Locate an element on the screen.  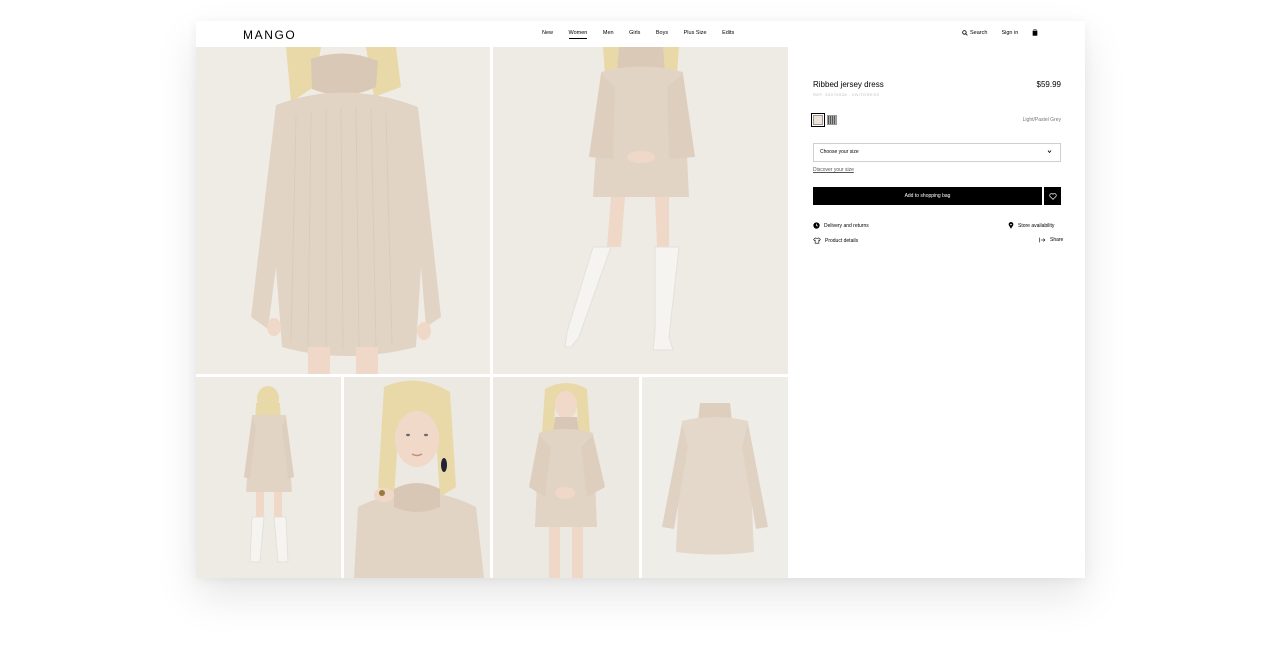
photo-standing is located at coordinates (566, 477).